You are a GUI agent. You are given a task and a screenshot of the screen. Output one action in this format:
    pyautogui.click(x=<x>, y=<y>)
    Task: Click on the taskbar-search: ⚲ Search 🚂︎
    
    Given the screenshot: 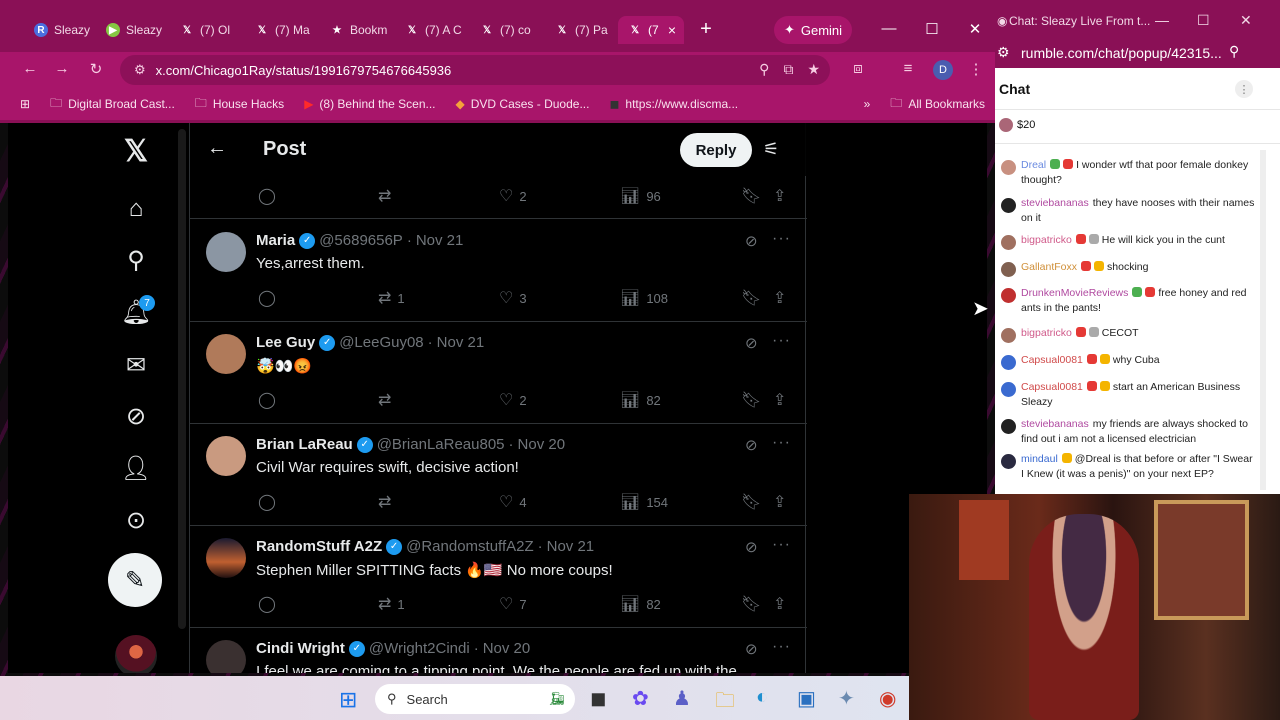 What is the action you would take?
    pyautogui.click(x=475, y=699)
    